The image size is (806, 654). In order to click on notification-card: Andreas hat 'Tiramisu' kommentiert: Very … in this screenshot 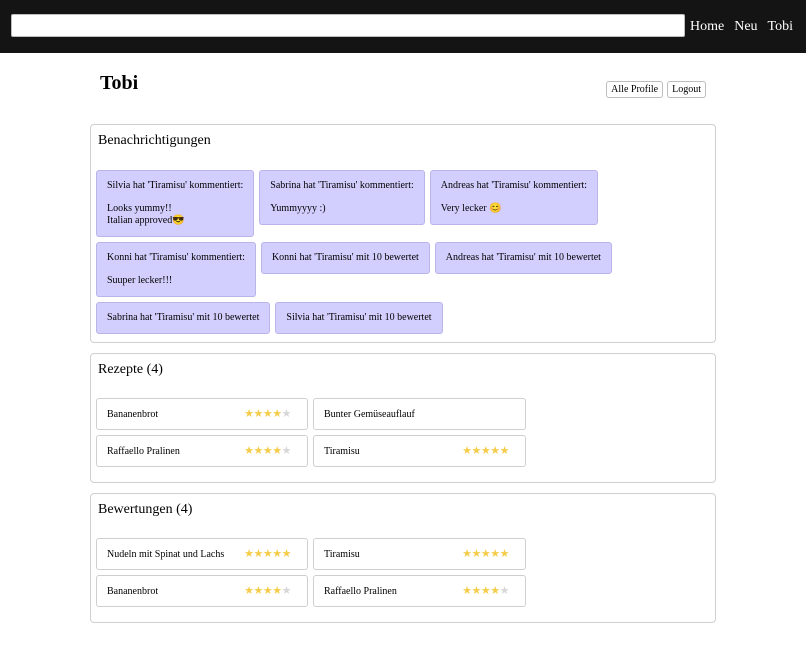, I will do `click(514, 197)`.